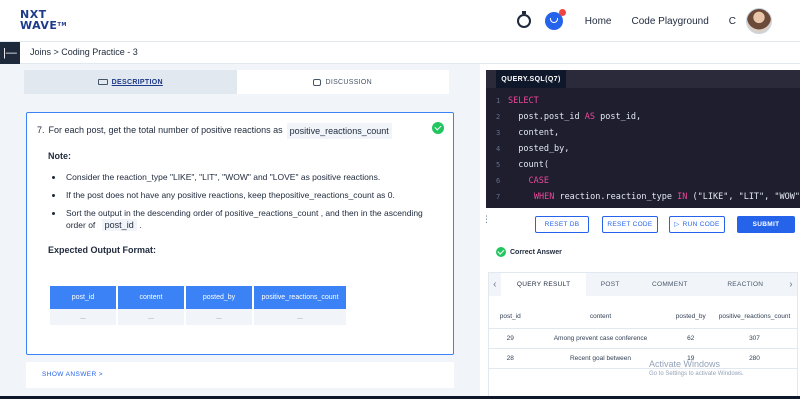 This screenshot has height=399, width=800. I want to click on sql-token: post.post_id, so click(546, 117).